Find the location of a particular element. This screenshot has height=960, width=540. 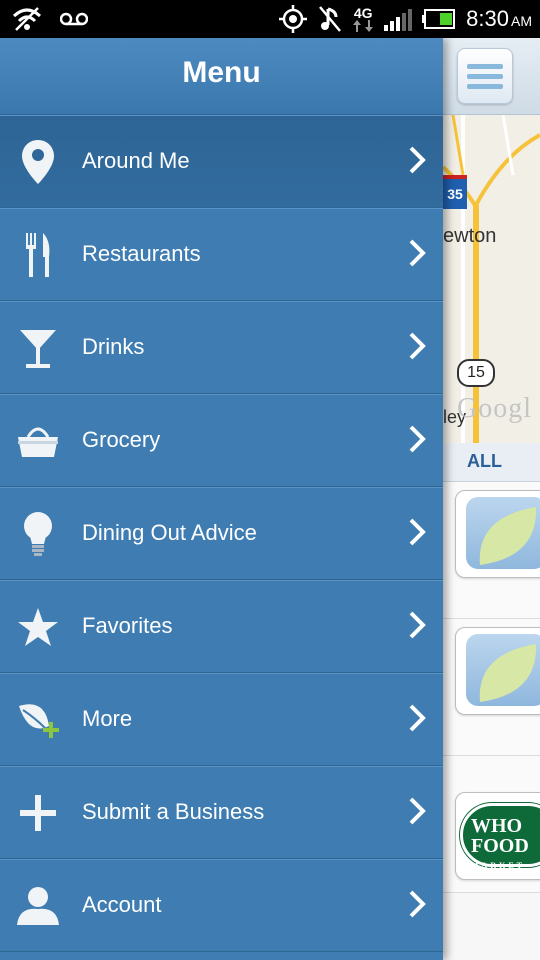

network-indicator: 4G is located at coordinates (363, 19).